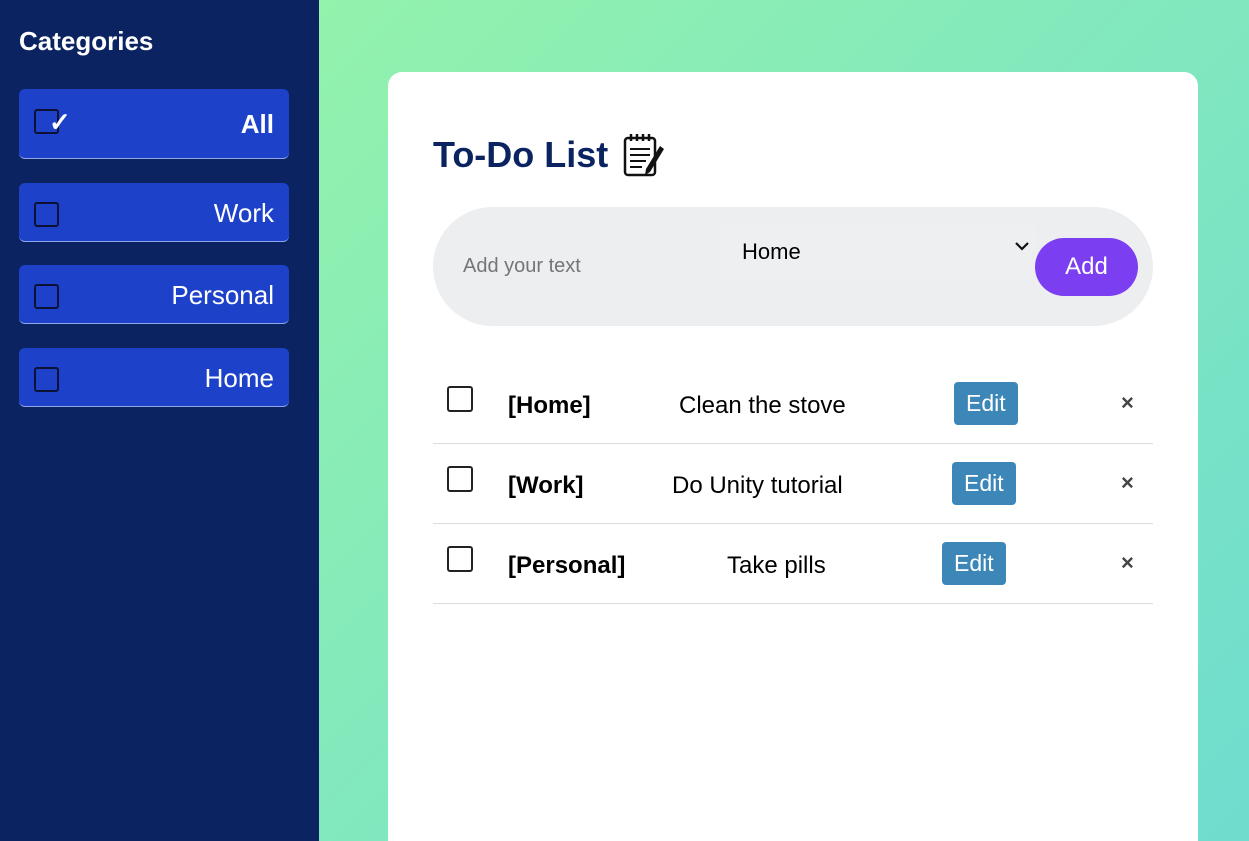 The image size is (1249, 841). I want to click on todo-row: [Home] Clean the stove Edit ×, so click(793, 404).